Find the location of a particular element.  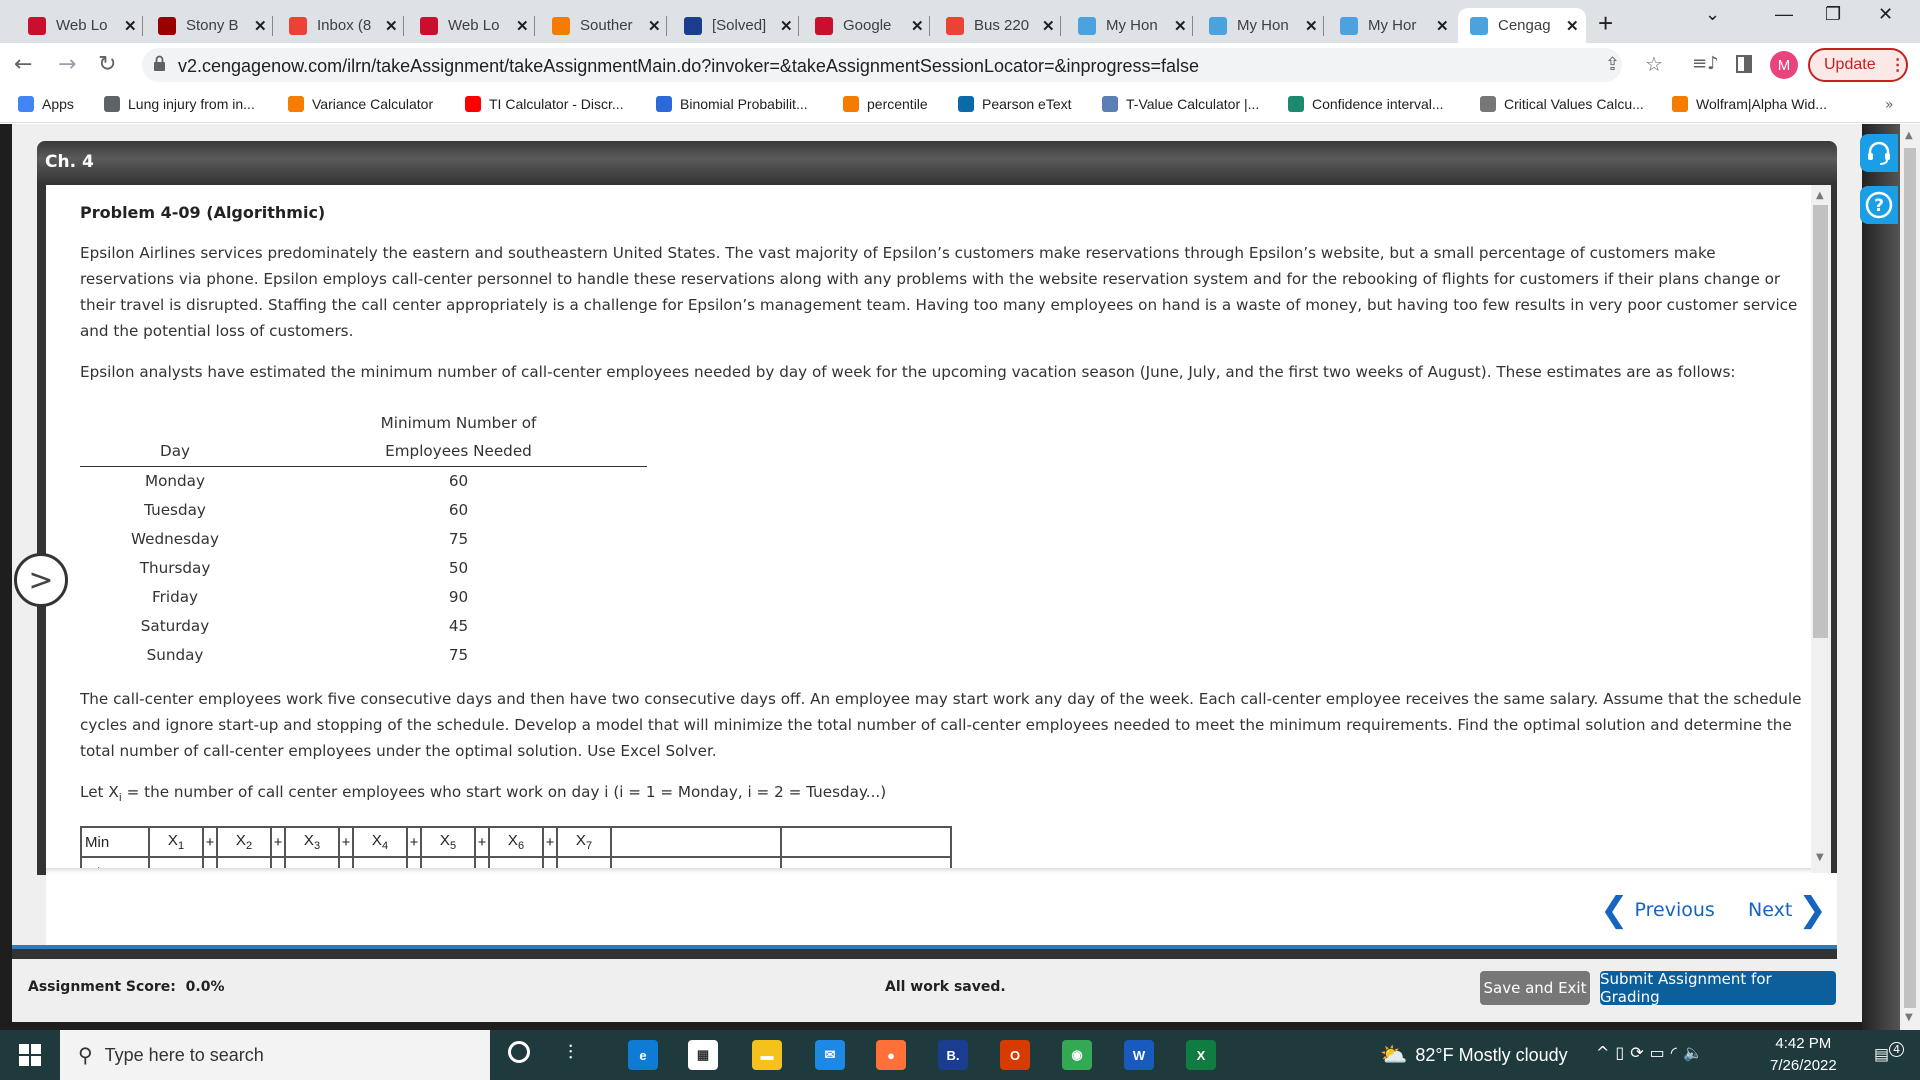

constraint-sign-cell is located at coordinates (696, 862).